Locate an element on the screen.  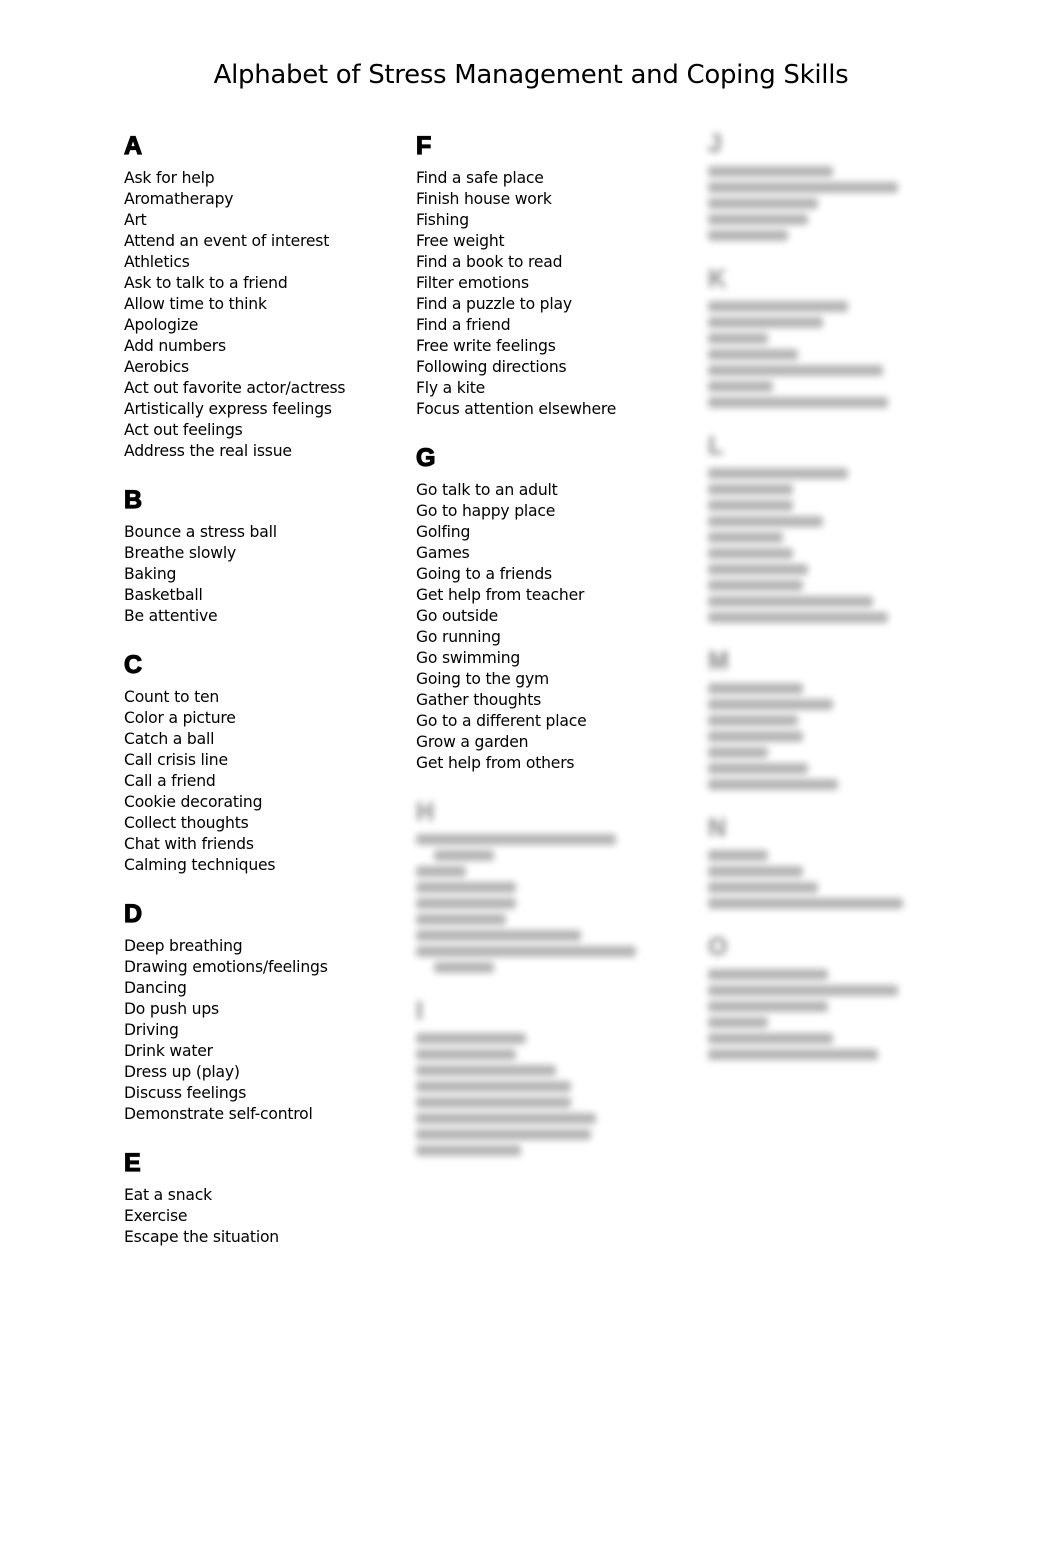
list-item: Bounce a stress ball is located at coordinates (200, 532).